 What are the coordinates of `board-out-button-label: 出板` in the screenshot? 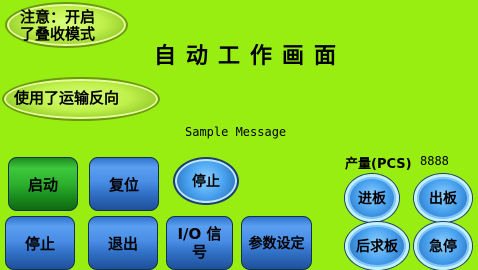 It's located at (443, 199).